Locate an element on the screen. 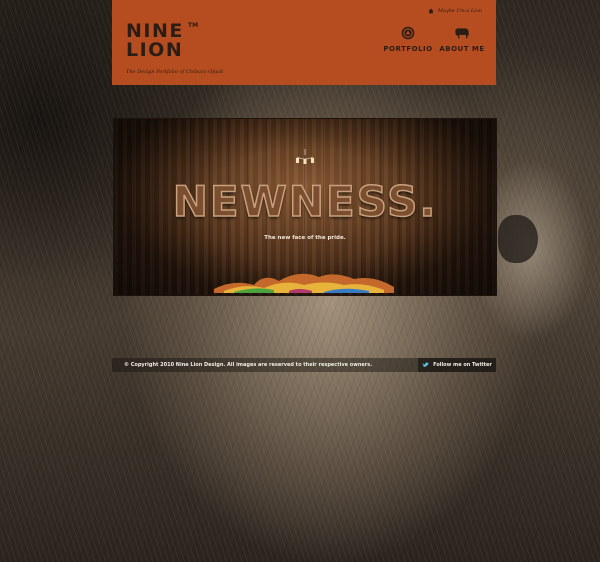 This screenshot has width=600, height=562. chandelier-icon is located at coordinates (305, 156).